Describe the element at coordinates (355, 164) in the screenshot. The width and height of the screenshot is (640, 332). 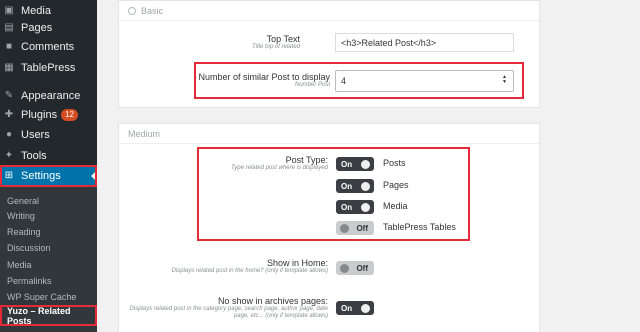
I see `post-type-posts-toggle: On` at that location.